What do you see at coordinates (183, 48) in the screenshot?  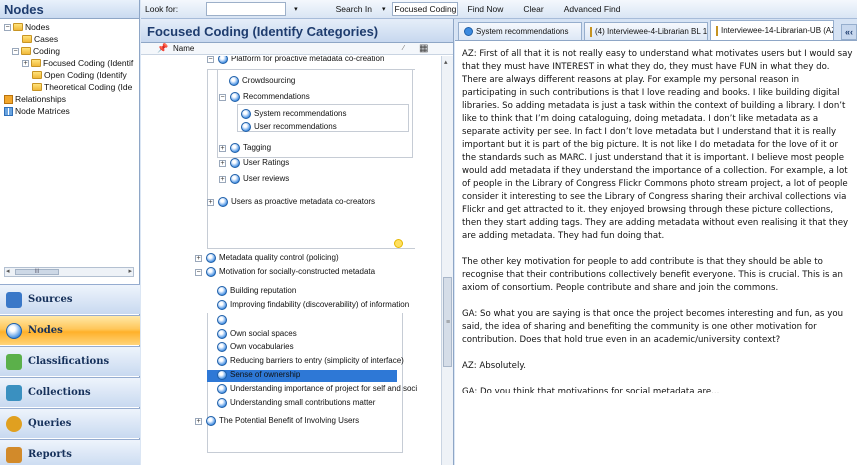 I see `column-header-name: Name` at bounding box center [183, 48].